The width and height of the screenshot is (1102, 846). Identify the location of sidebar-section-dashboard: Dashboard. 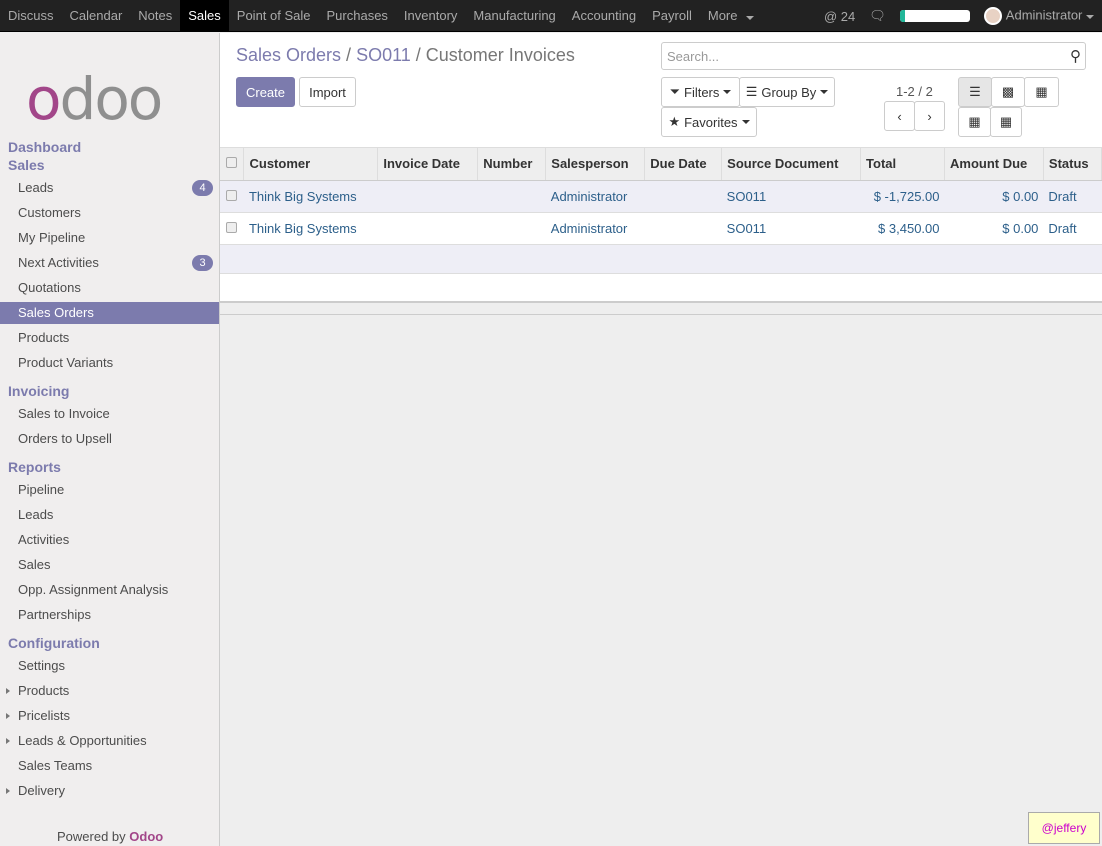
(44, 147).